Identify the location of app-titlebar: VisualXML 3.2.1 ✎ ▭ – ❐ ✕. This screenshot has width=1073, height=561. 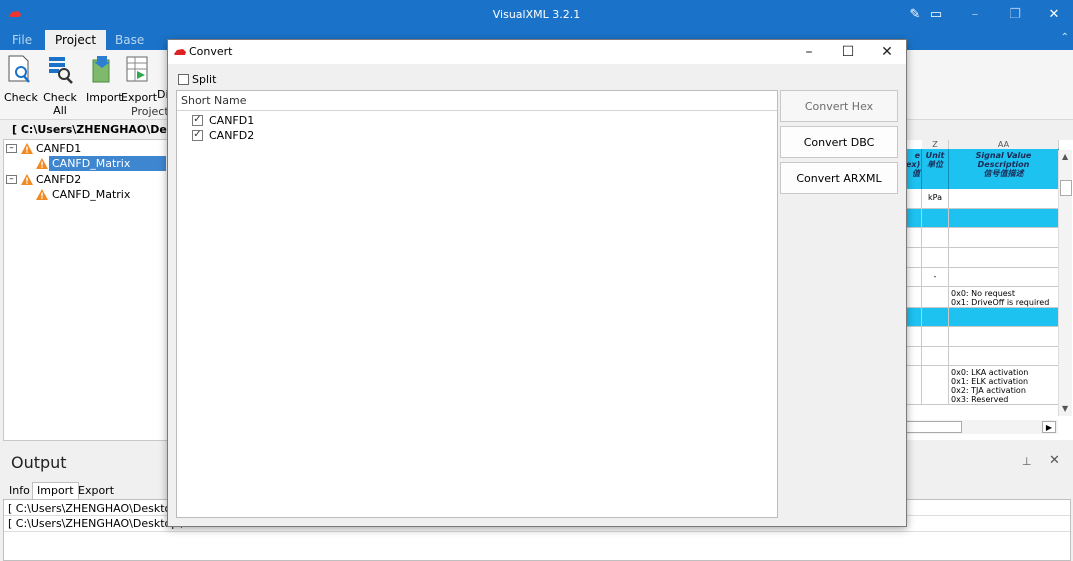
(536, 15).